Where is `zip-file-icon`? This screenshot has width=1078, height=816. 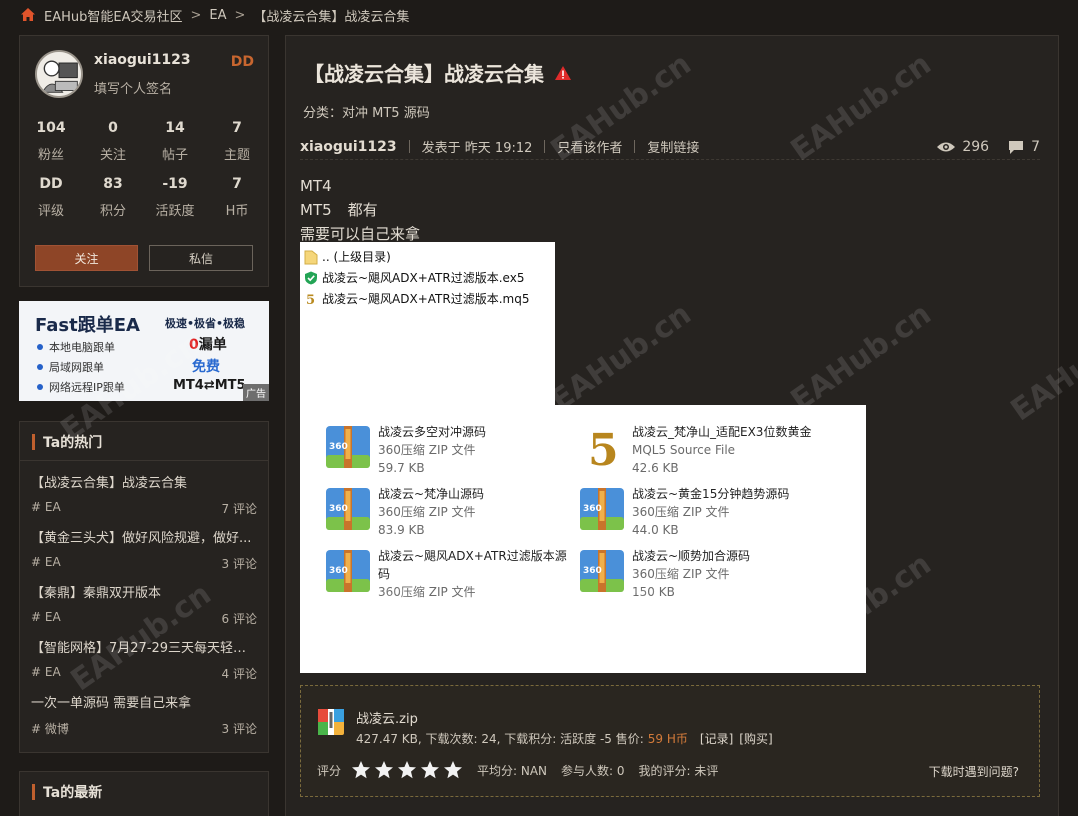
zip-file-icon is located at coordinates (331, 722).